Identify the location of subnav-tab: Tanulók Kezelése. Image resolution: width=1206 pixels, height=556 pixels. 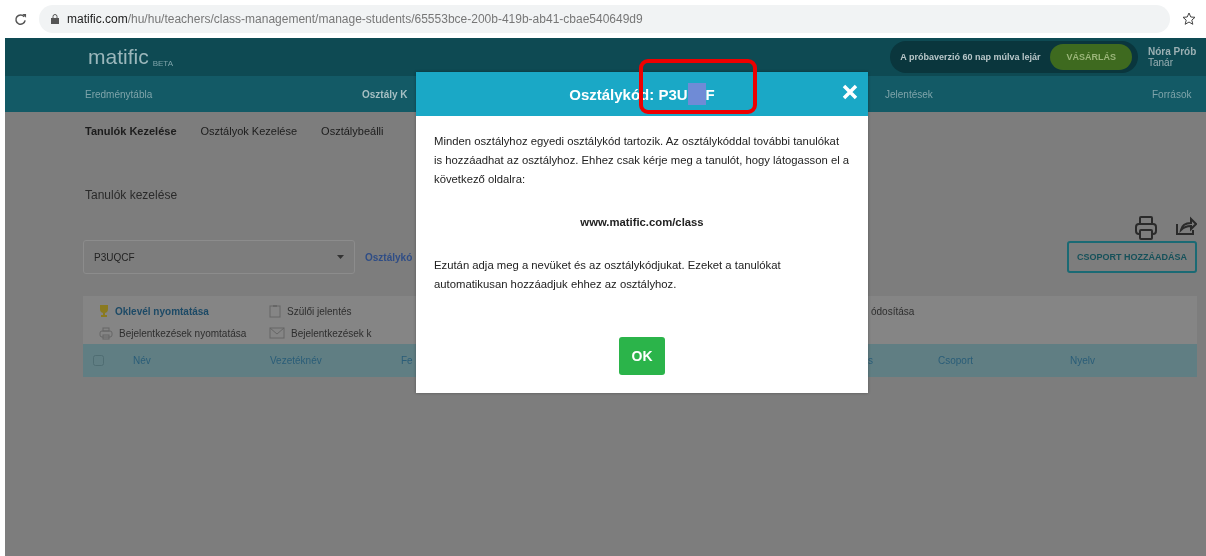
(131, 131).